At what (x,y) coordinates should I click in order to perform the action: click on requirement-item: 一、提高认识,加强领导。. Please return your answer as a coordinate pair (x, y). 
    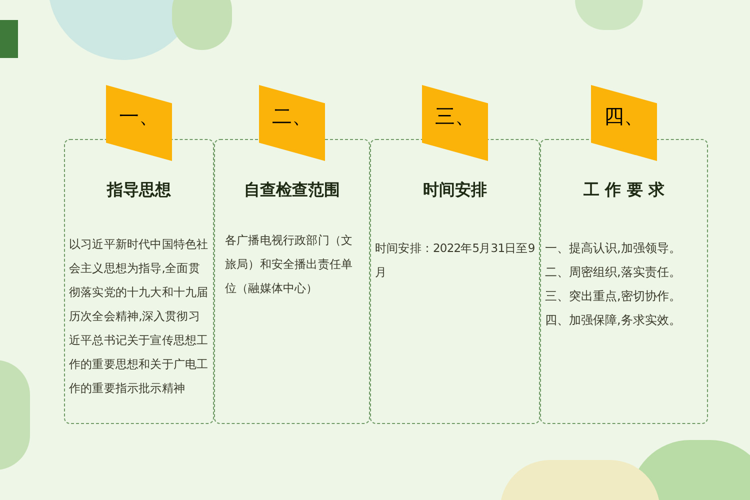
    Looking at the image, I should click on (613, 248).